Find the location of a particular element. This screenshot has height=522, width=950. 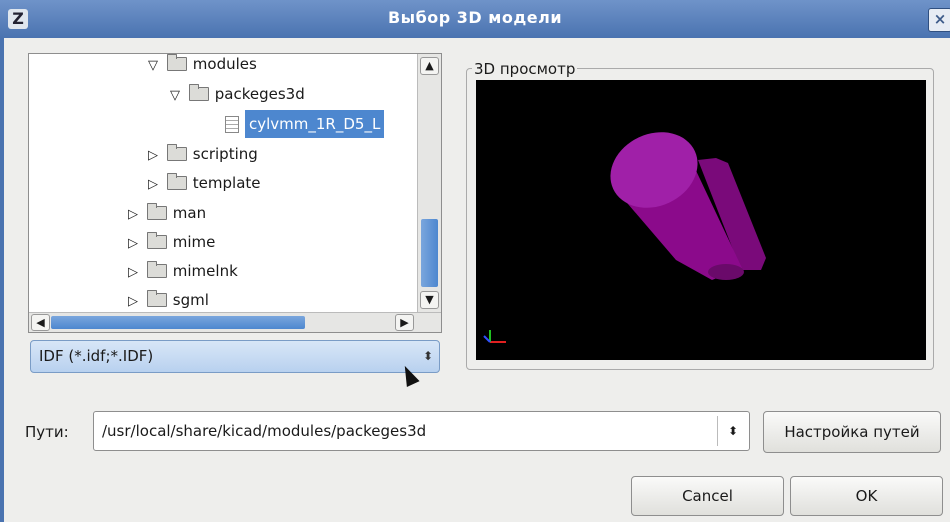

file-filter-select: IDF (*.idf;*.IDF) ⬍ is located at coordinates (235, 356).